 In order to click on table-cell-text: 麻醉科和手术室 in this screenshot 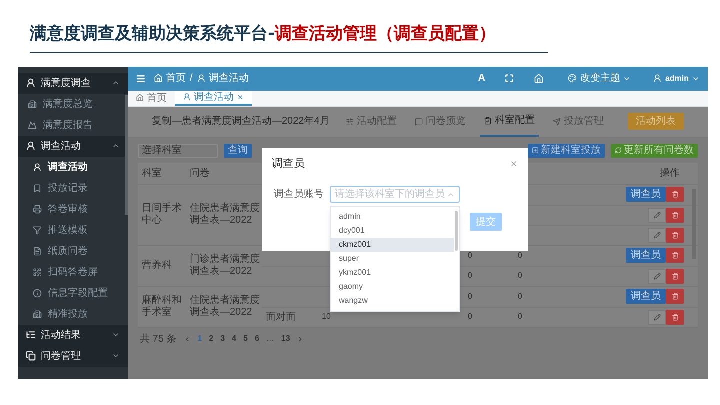, I will do `click(162, 307)`.